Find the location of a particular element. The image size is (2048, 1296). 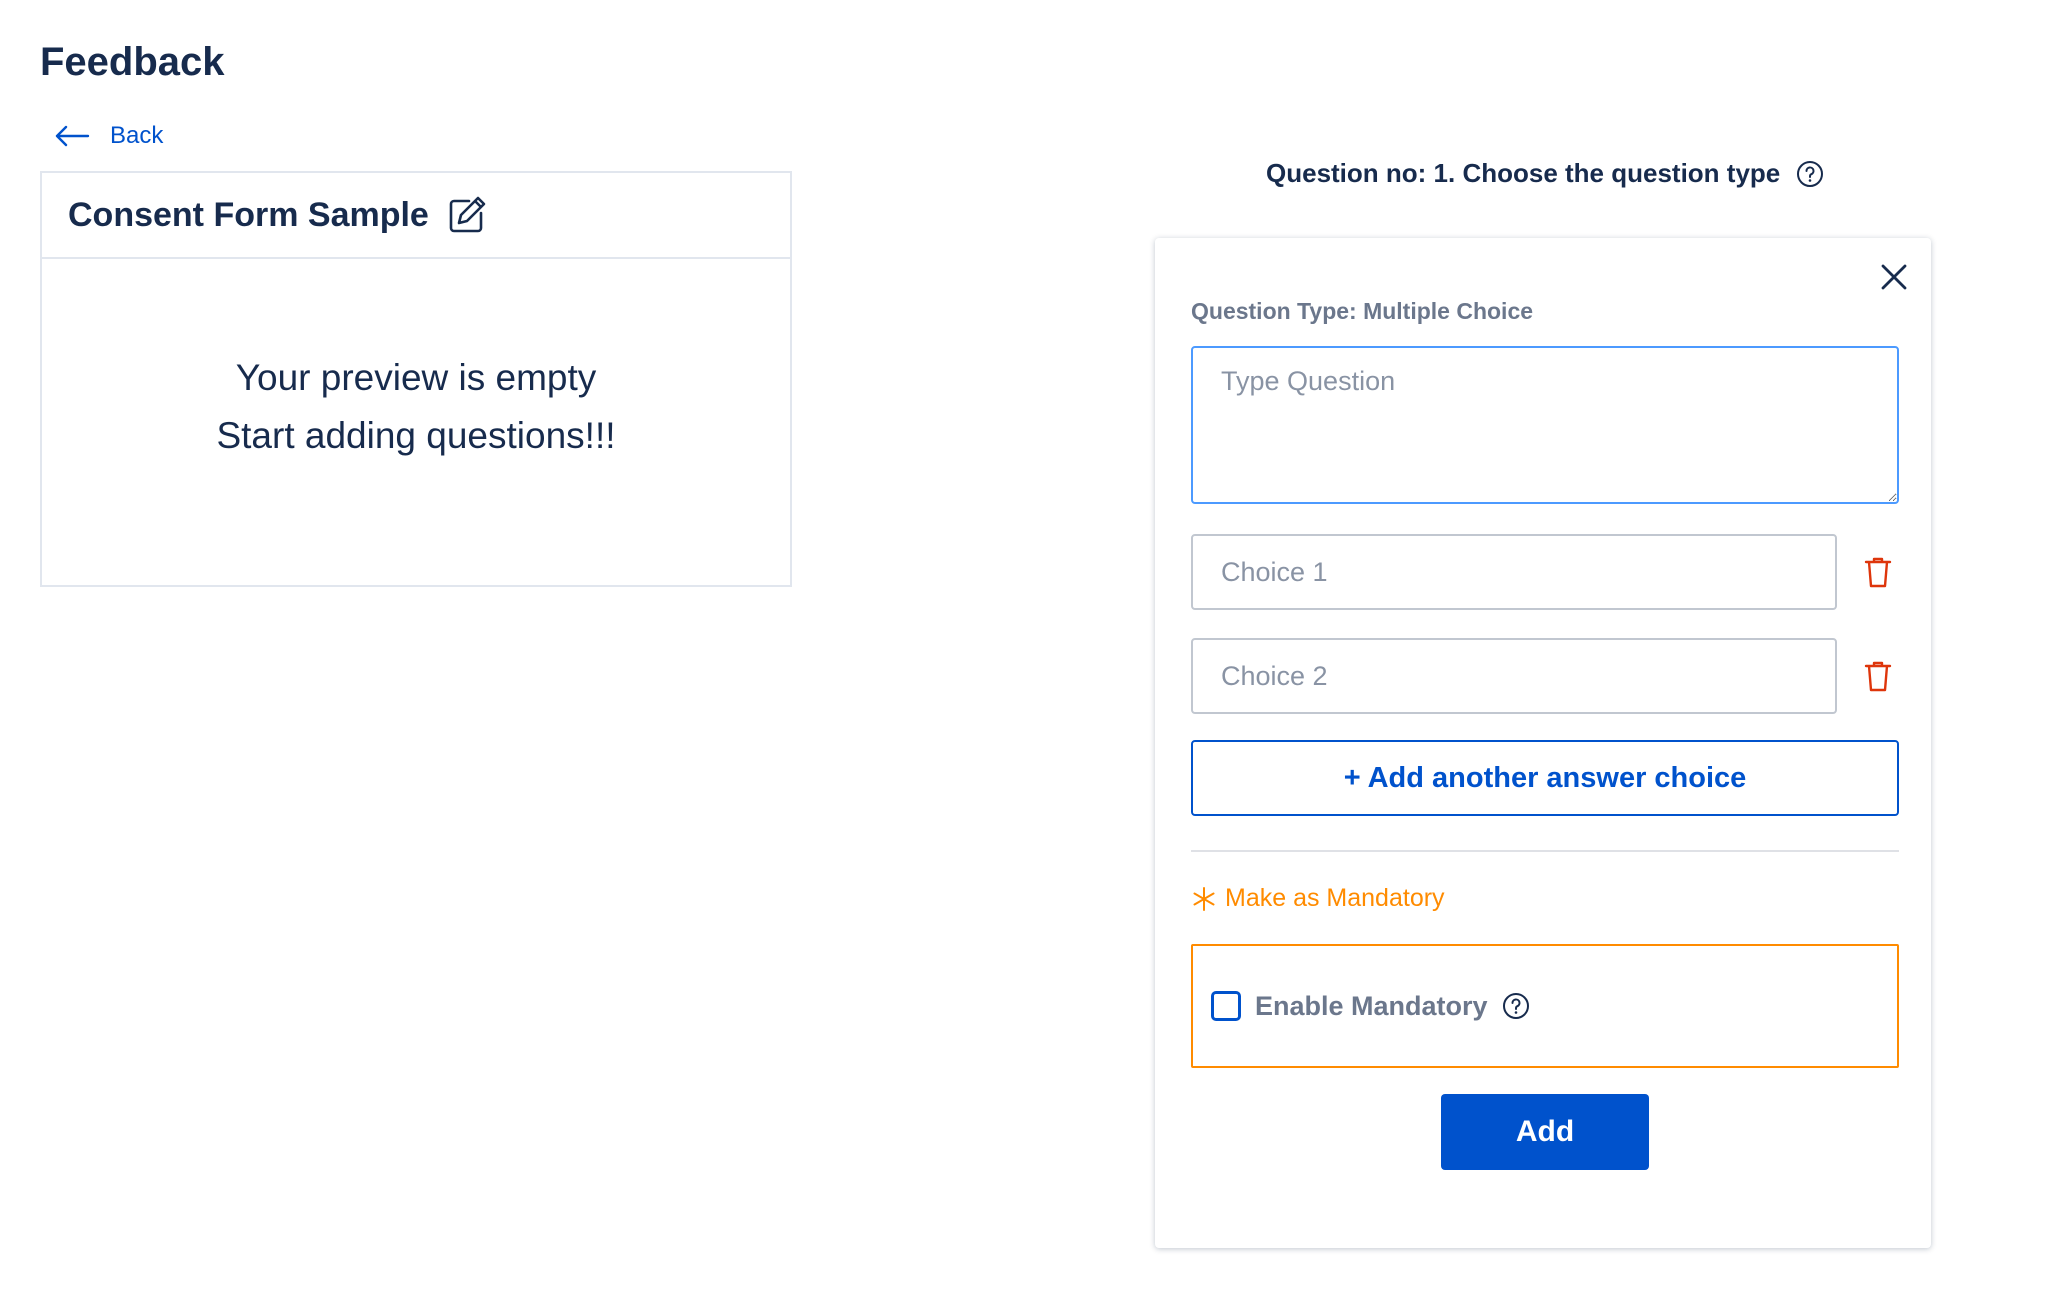

preview-header: Consent Form Sample is located at coordinates (416, 216).